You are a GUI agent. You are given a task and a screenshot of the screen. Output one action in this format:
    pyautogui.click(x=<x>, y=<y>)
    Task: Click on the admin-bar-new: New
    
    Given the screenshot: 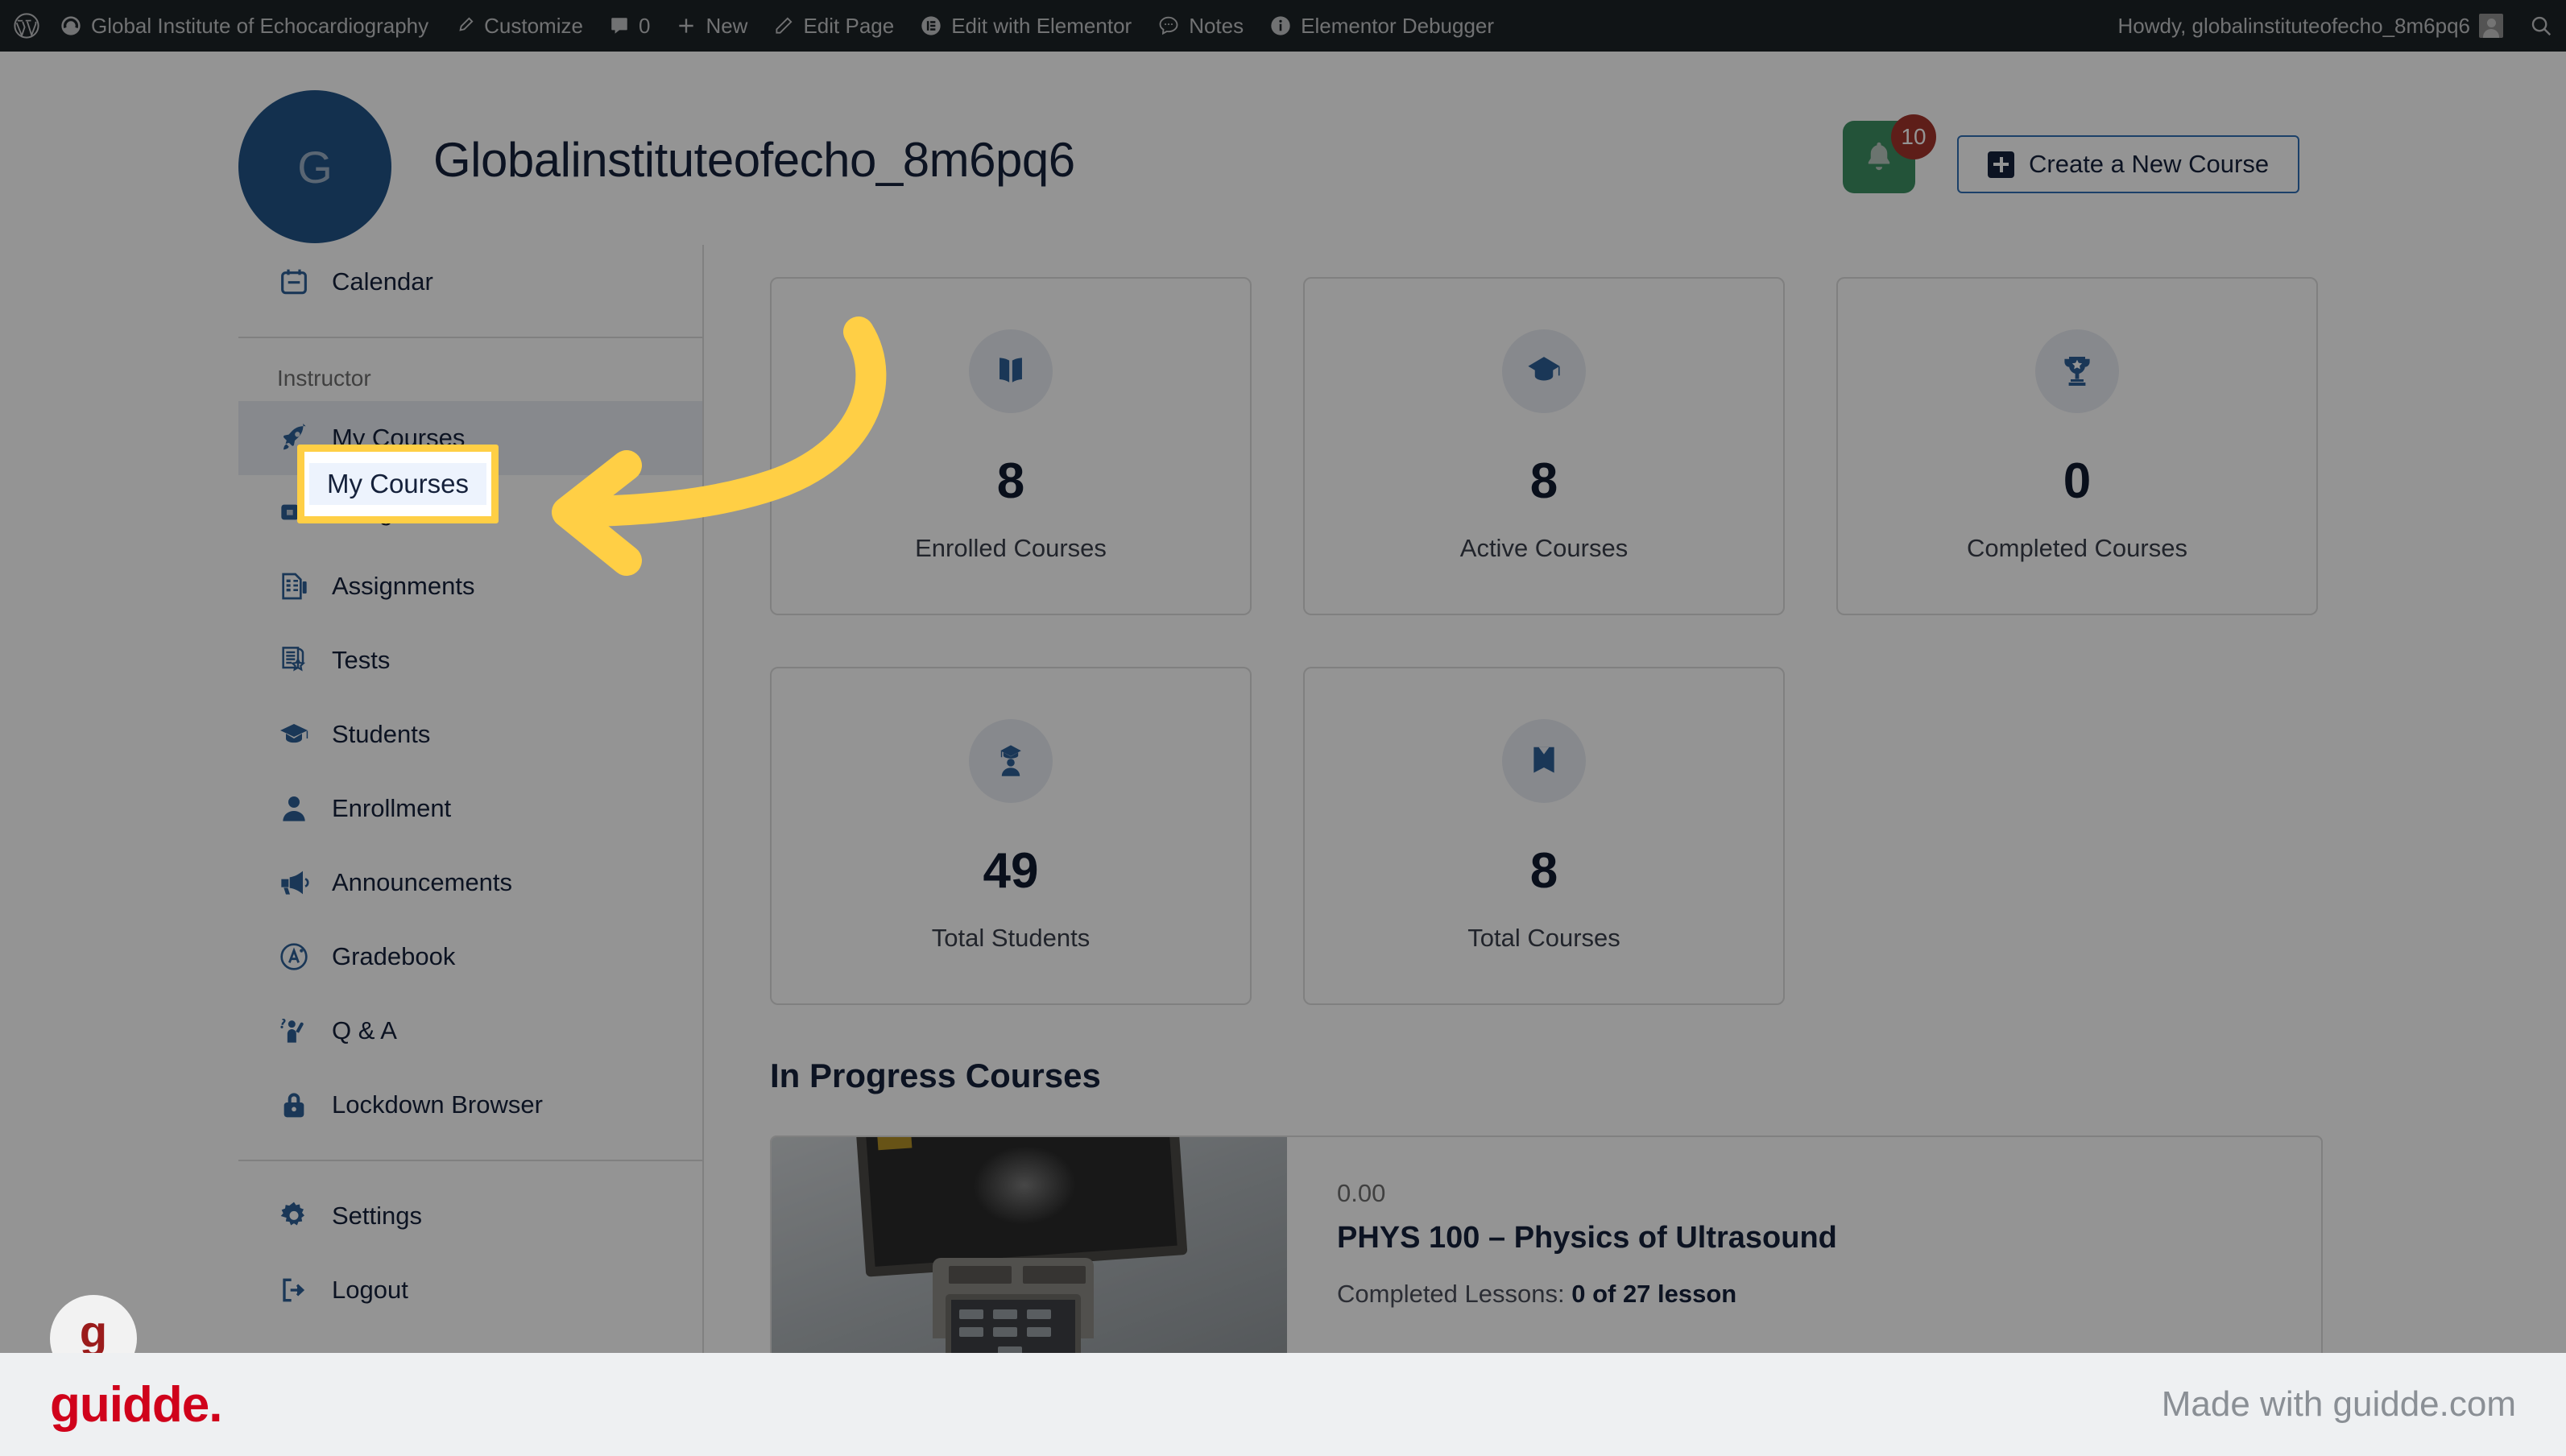 What is the action you would take?
    pyautogui.click(x=711, y=26)
    